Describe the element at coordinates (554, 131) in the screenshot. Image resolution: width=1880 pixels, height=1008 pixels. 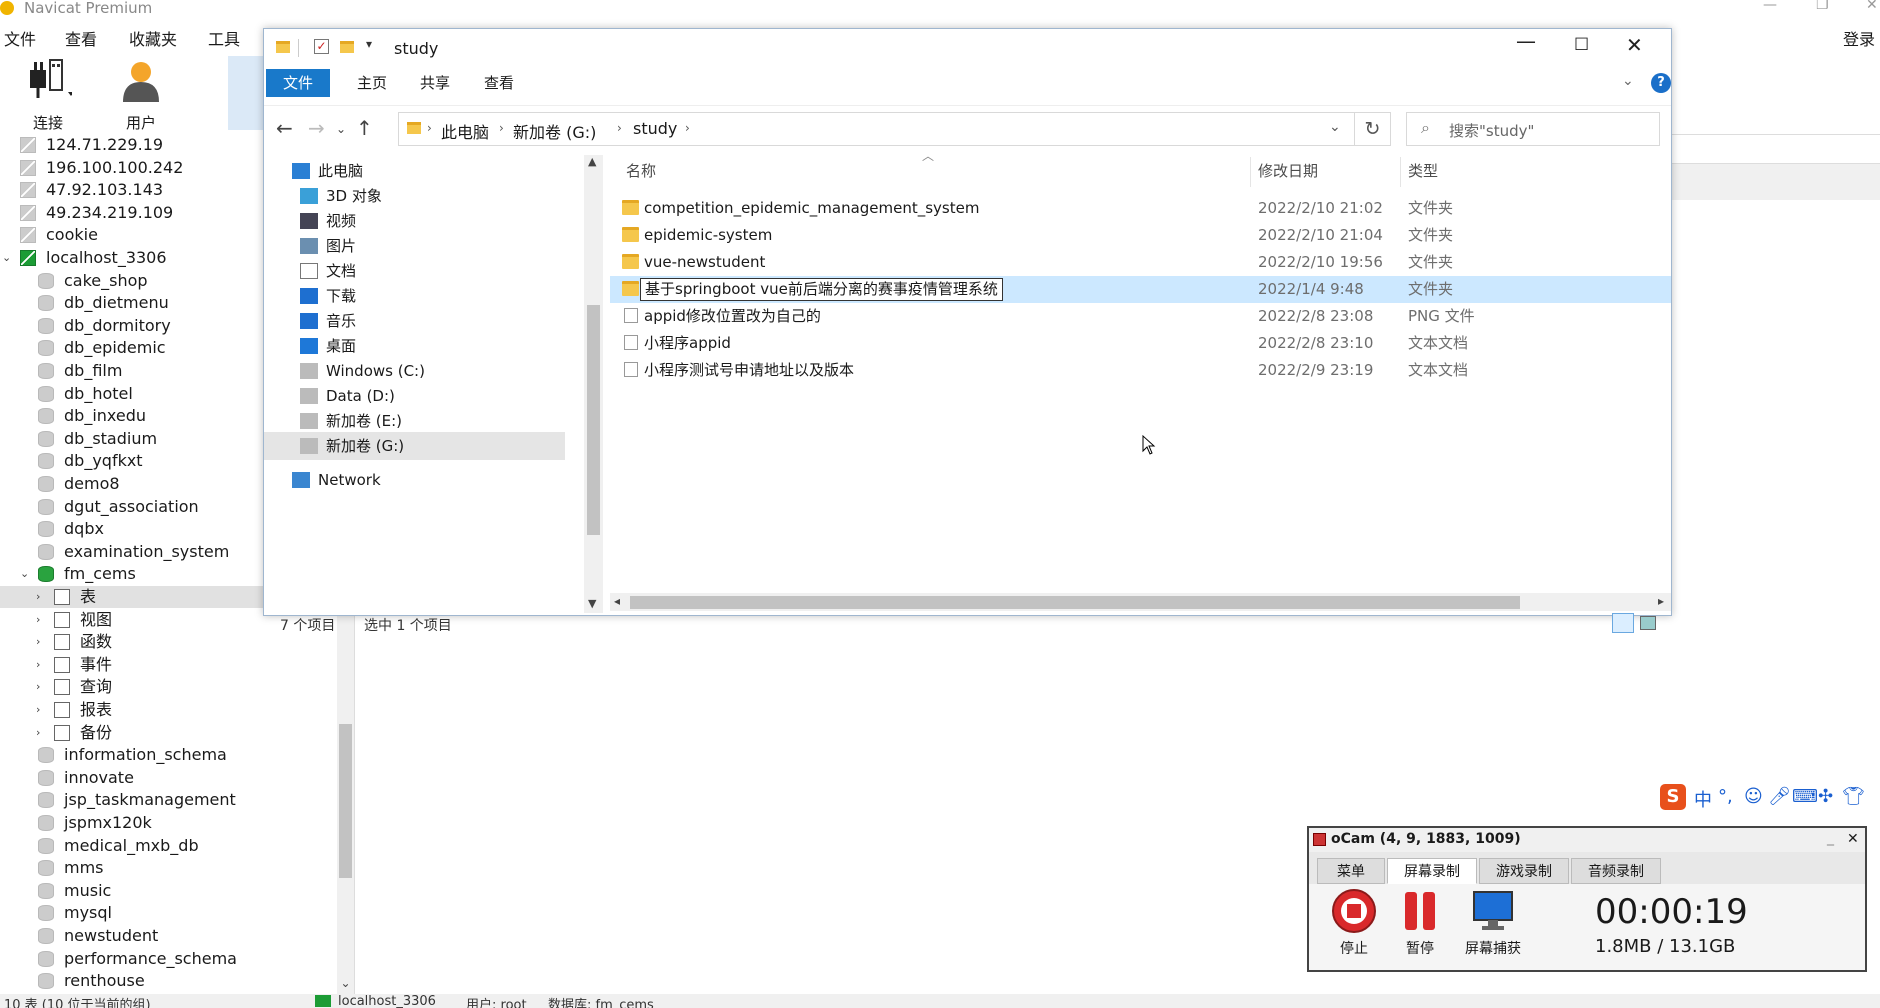
I see `breadcrumb-drive-g: 新加卷 (G:)` at that location.